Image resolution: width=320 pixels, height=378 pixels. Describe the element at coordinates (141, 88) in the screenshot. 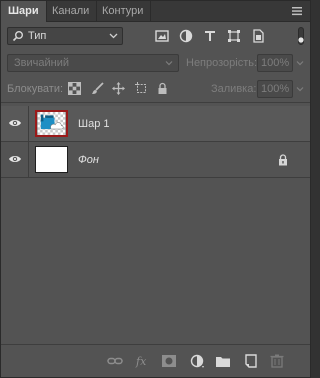

I see `lock-artboard-icon` at that location.